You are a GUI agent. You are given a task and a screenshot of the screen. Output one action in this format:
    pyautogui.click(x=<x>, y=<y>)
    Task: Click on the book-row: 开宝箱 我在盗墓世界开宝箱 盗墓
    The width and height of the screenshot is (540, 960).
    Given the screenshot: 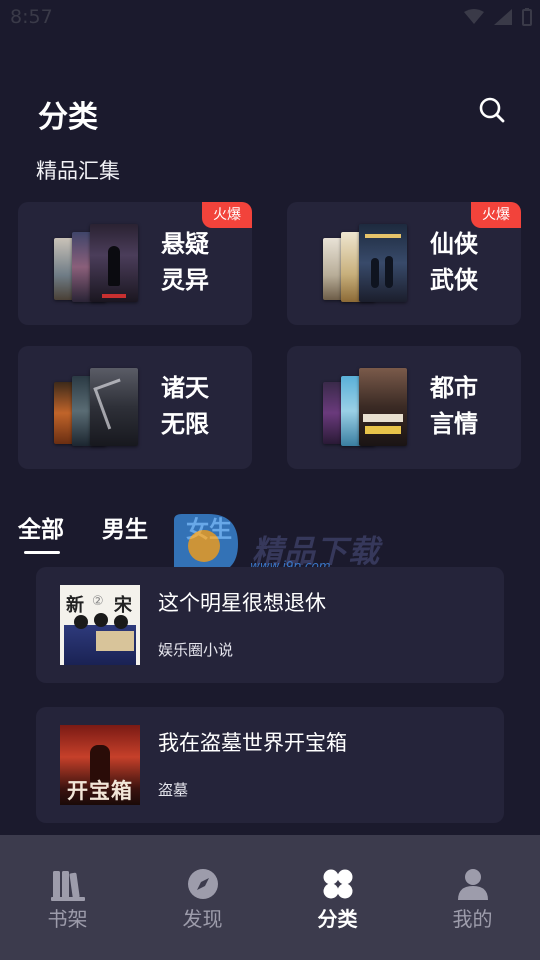 What is the action you would take?
    pyautogui.click(x=270, y=765)
    